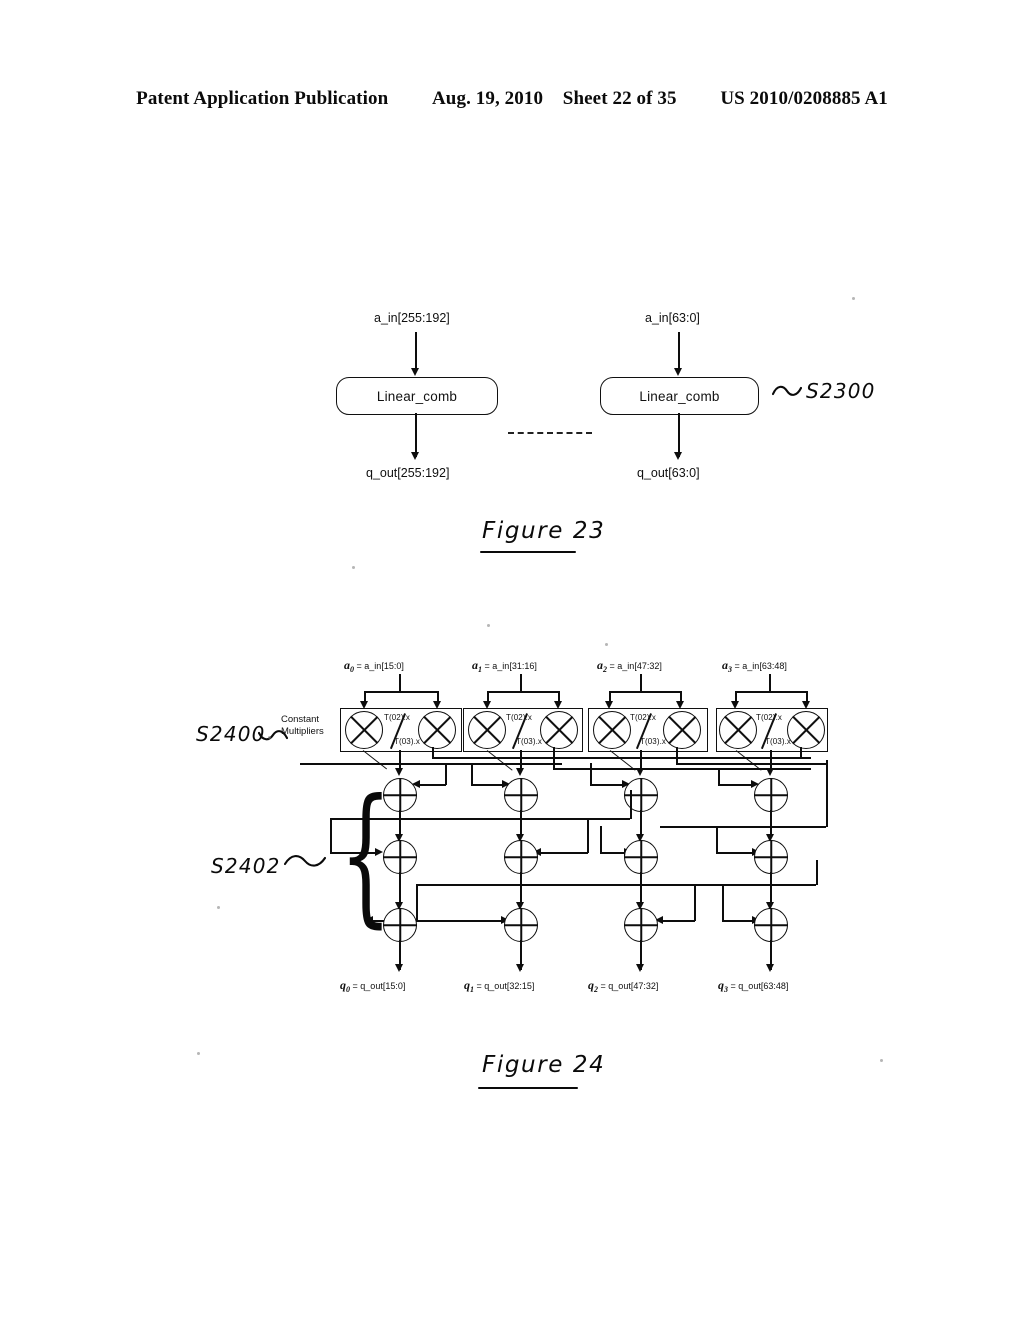 Image resolution: width=1024 pixels, height=1320 pixels. I want to click on fig23-linear-comb-block-left: Linear_comb, so click(417, 396).